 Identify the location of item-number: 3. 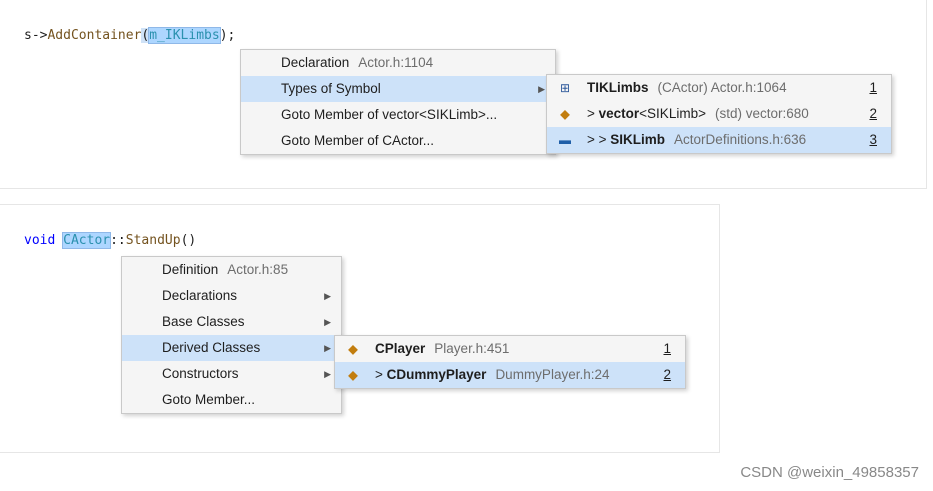
(873, 139).